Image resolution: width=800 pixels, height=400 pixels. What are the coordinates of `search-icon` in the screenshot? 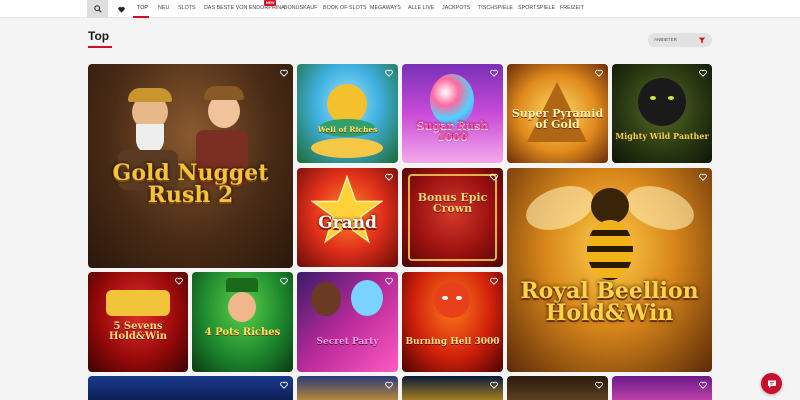 It's located at (97, 9).